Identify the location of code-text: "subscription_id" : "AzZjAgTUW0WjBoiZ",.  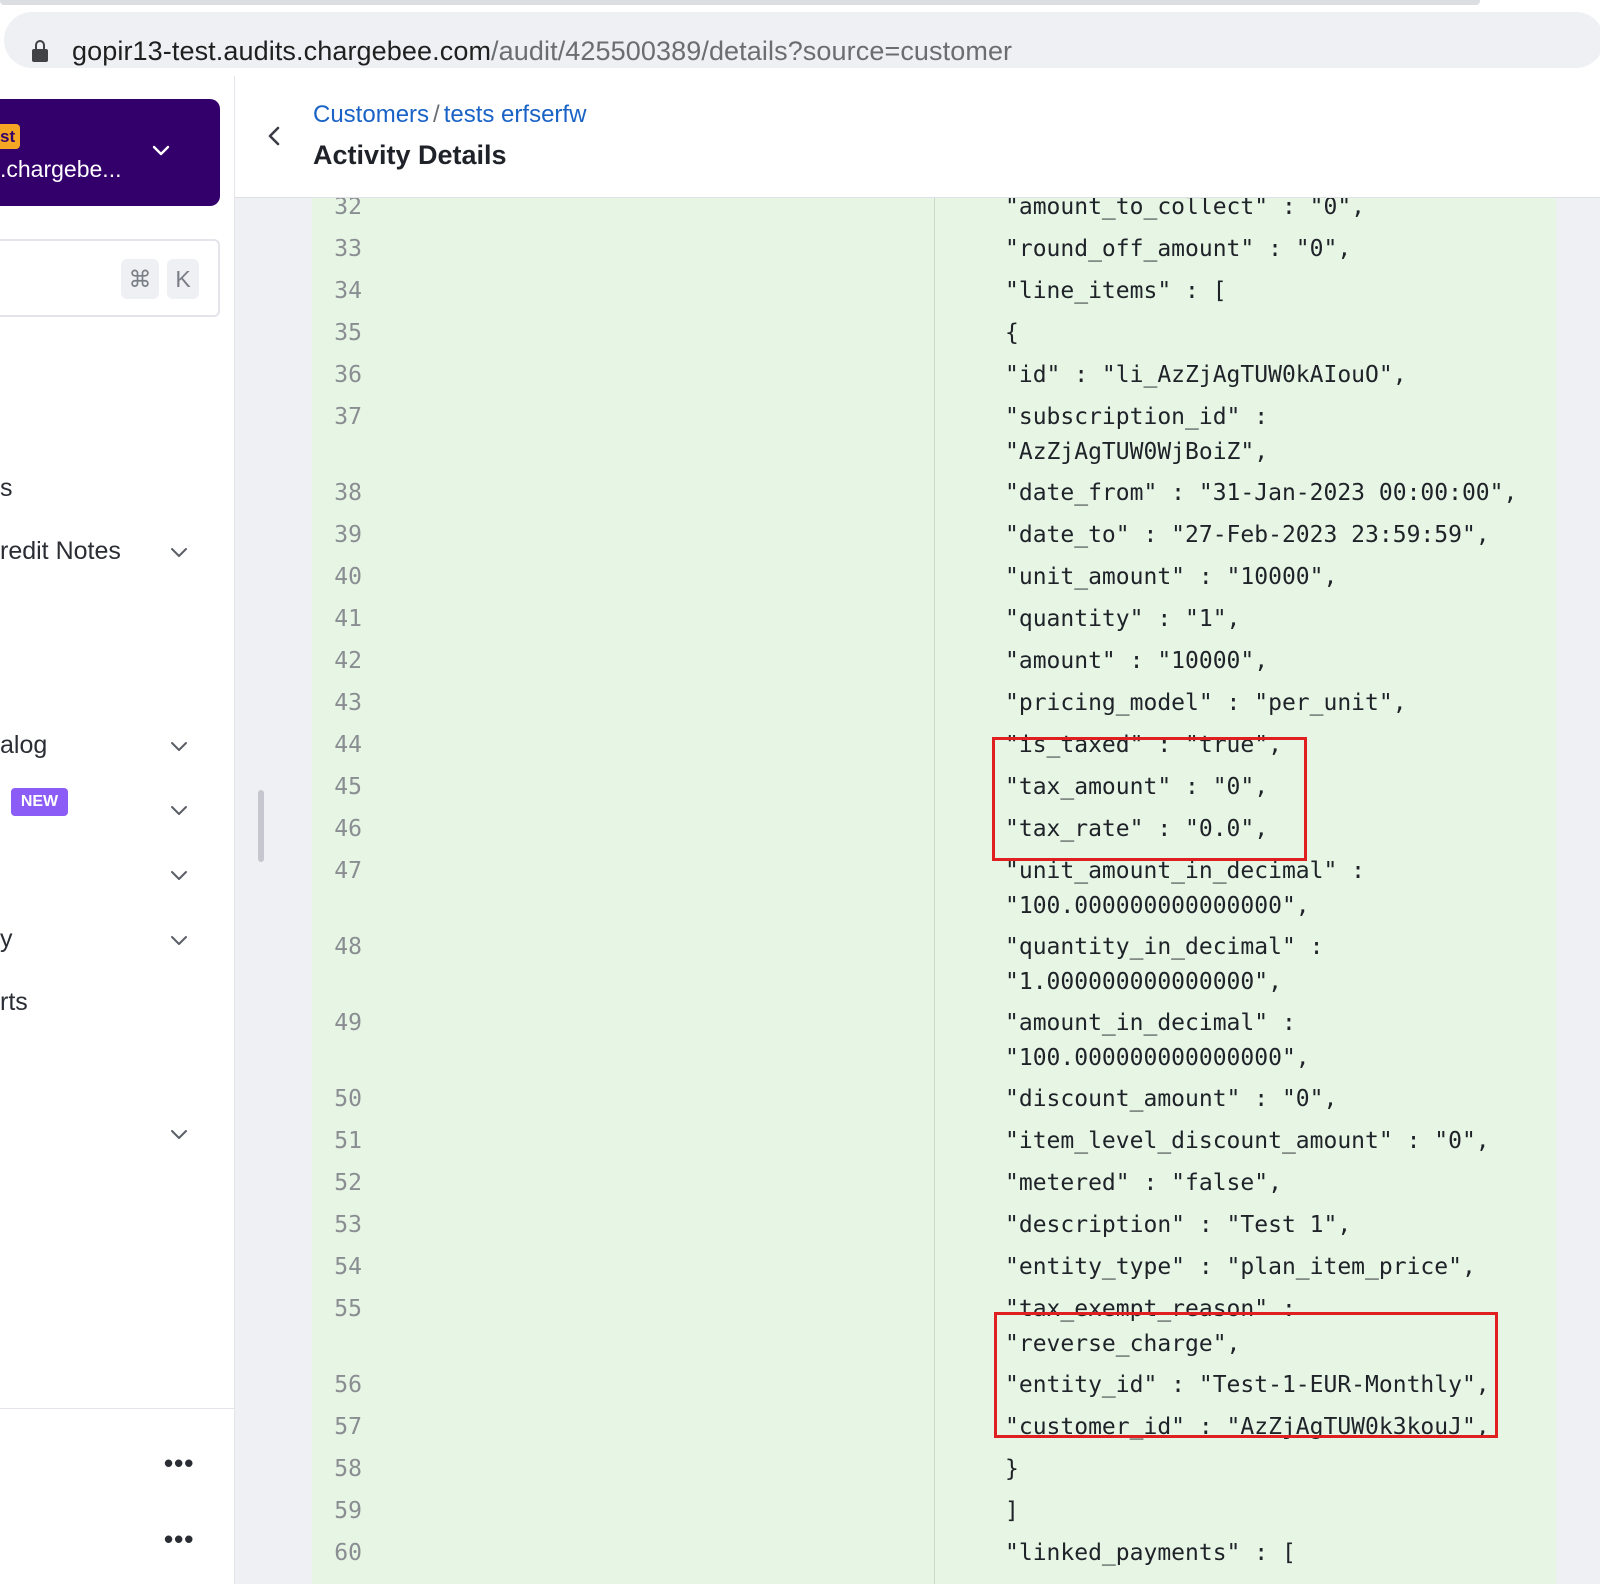
(1137, 434).